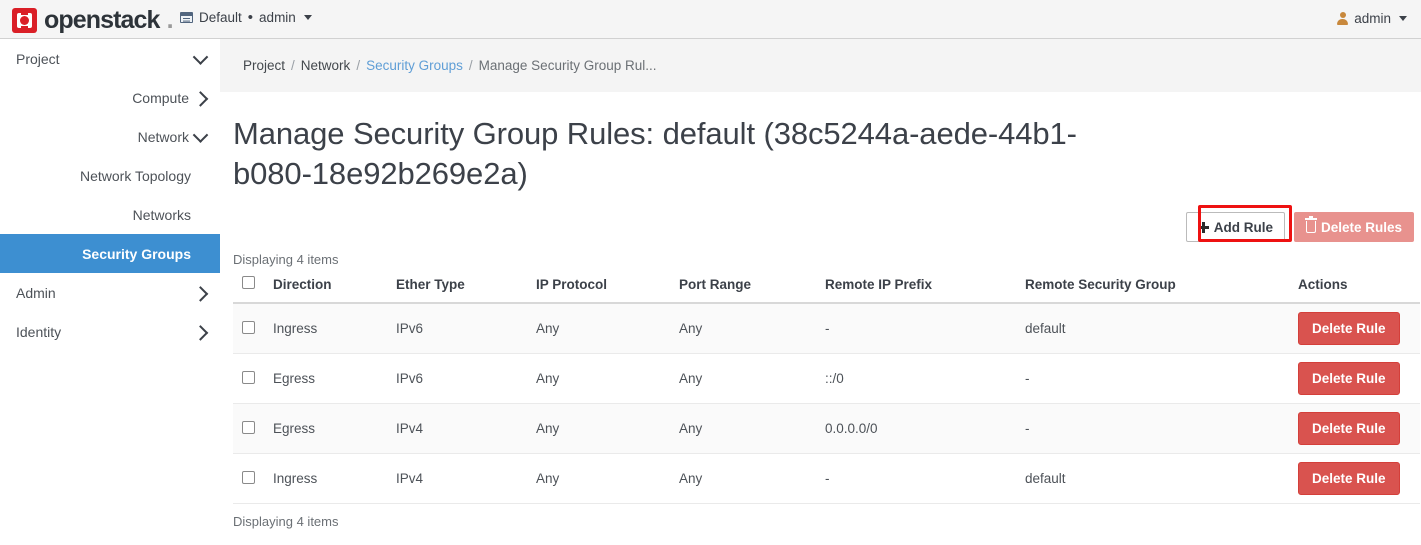 The width and height of the screenshot is (1421, 545). What do you see at coordinates (186, 17) in the screenshot?
I see `window-icon` at bounding box center [186, 17].